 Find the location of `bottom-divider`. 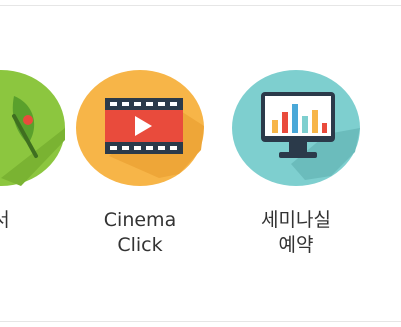

bottom-divider is located at coordinates (200, 321).